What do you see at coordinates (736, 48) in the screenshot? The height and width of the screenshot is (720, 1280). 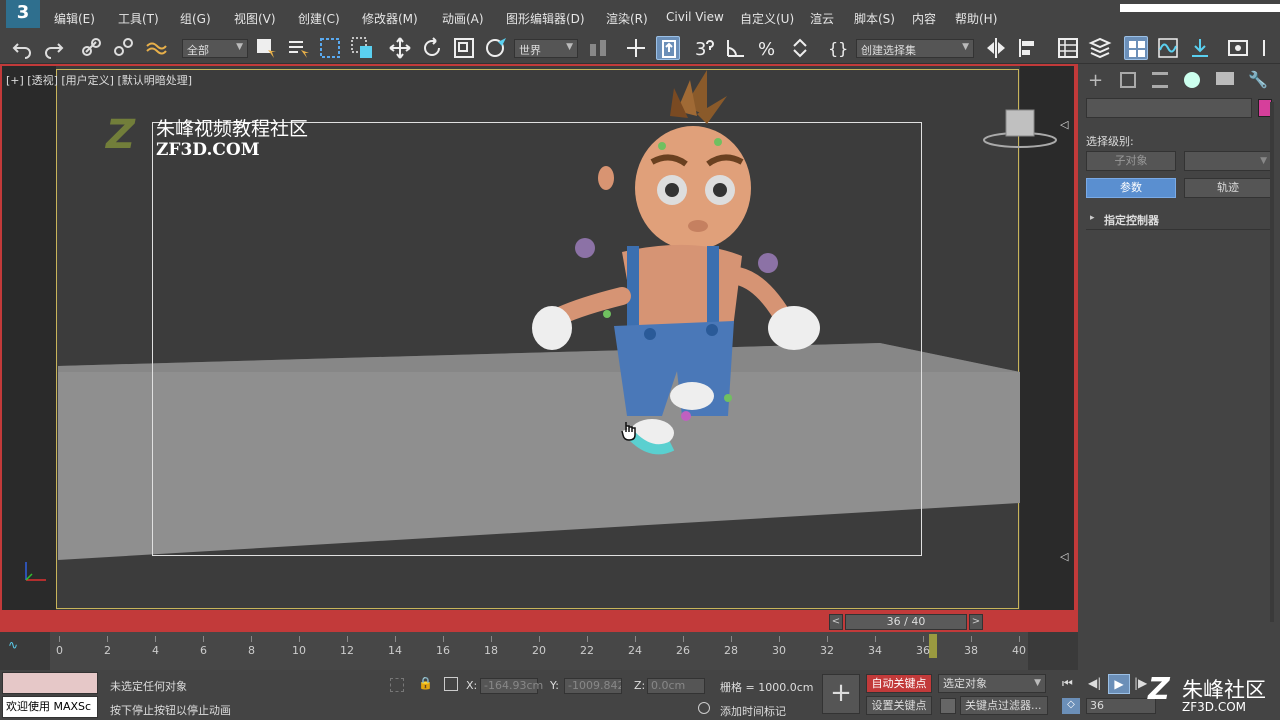 I see `angle-snap-icon` at bounding box center [736, 48].